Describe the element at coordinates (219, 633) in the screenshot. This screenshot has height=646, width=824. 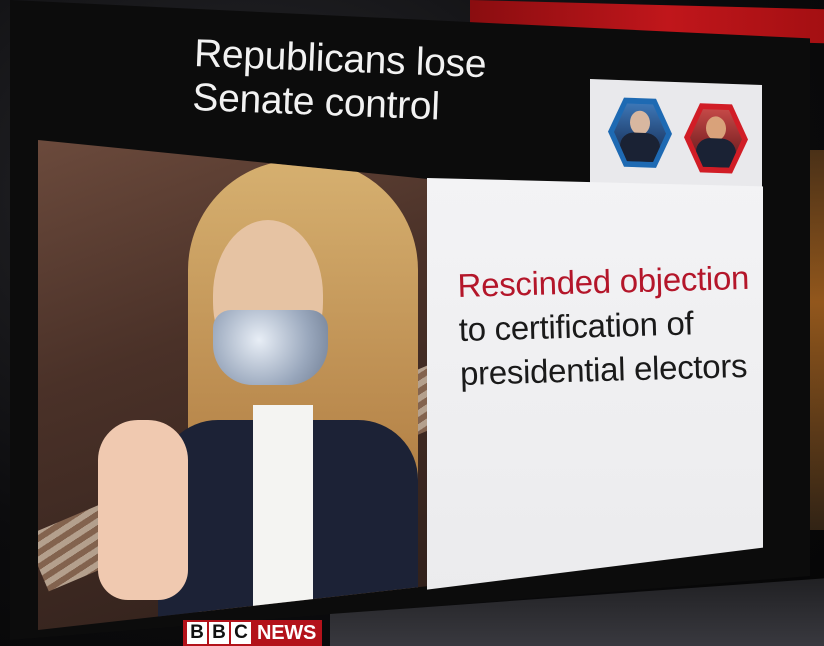
I see `logo-letter-b2: B` at that location.